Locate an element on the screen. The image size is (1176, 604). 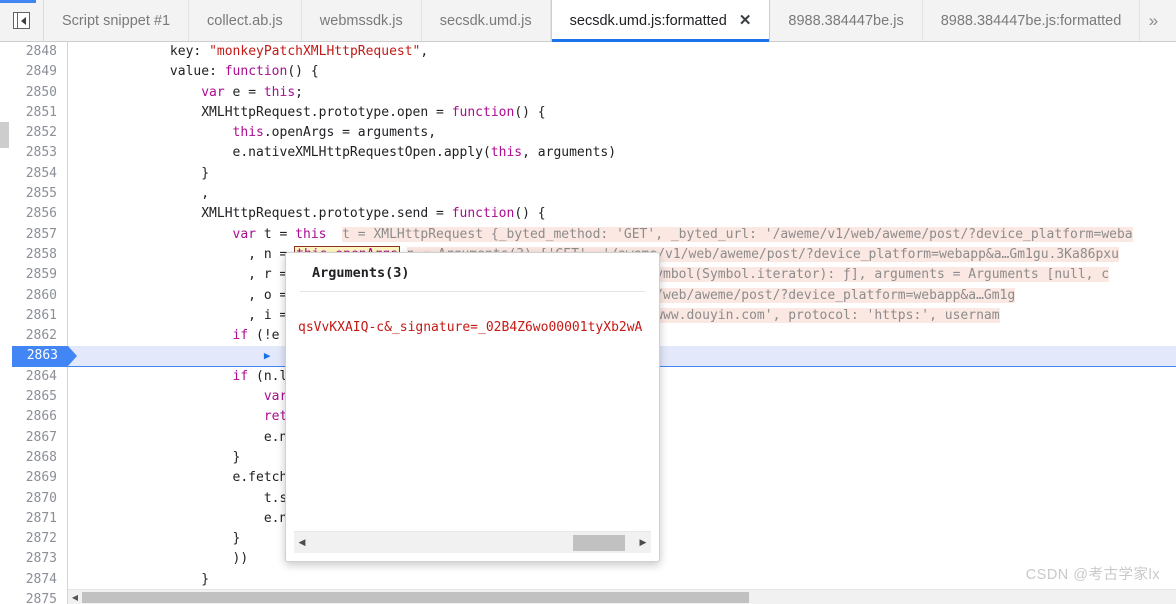
tab-collect-ab-js: collect.ab.js is located at coordinates (245, 20).